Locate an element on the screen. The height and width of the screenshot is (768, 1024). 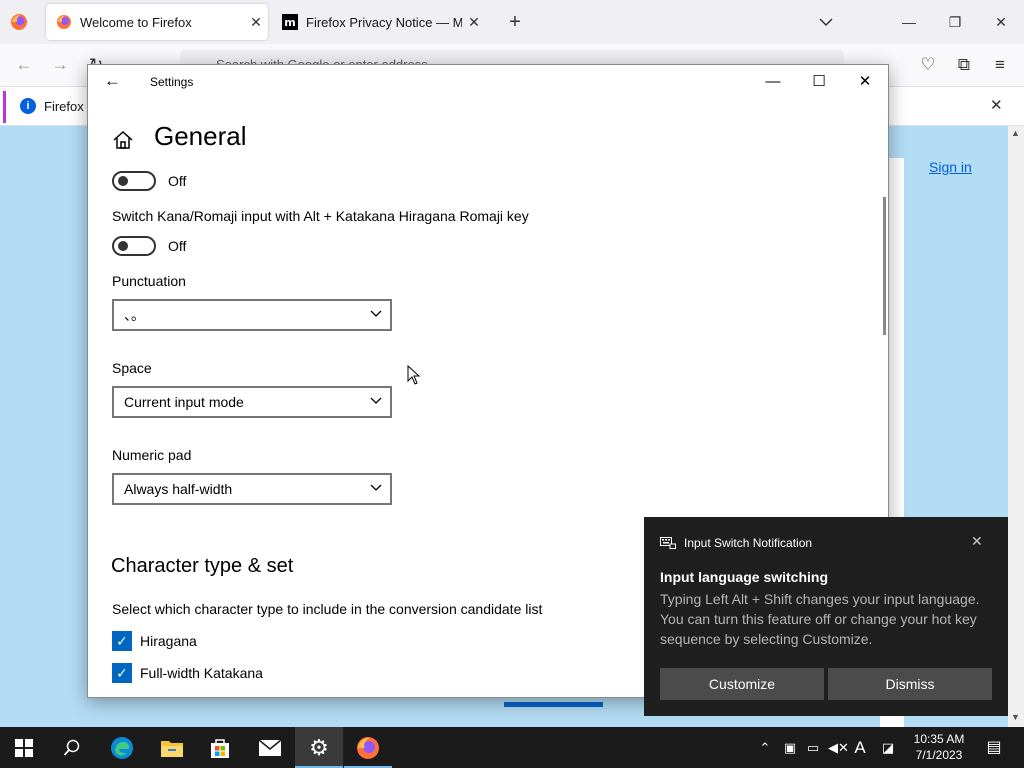
volume-muted-icon: ◀✕ is located at coordinates (838, 748).